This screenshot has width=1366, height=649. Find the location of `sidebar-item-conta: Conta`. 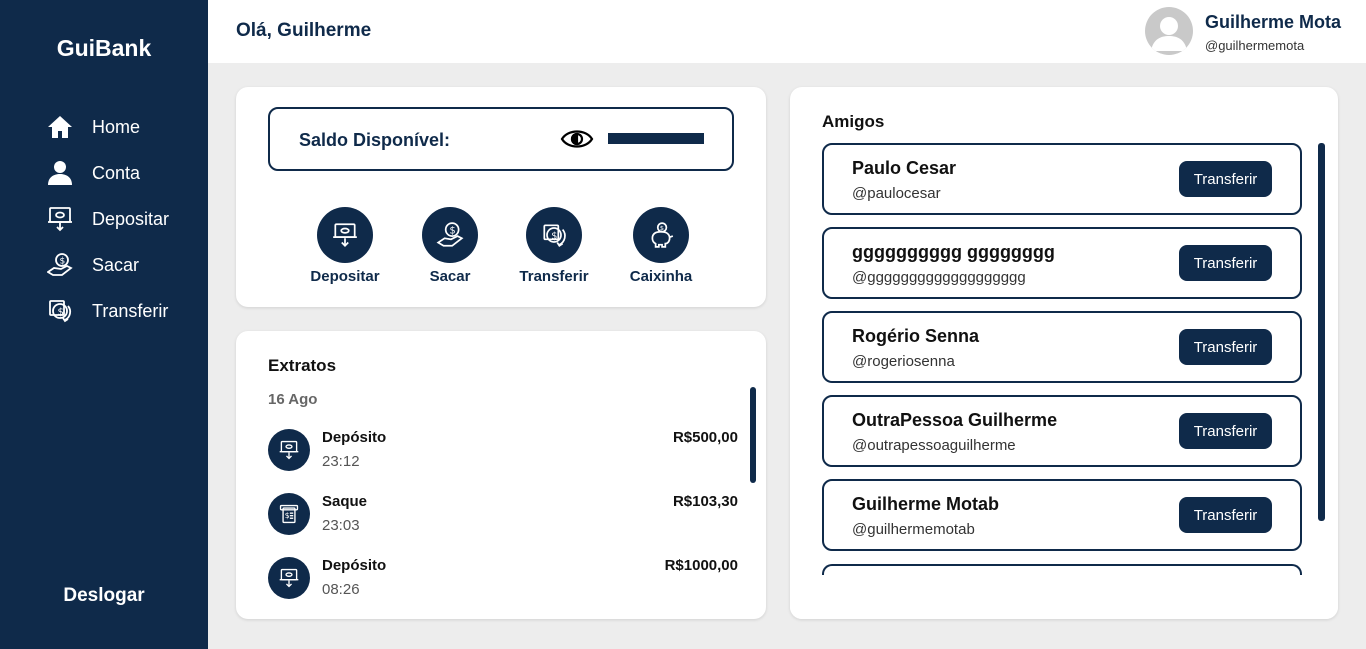

sidebar-item-conta: Conta is located at coordinates (107, 173).